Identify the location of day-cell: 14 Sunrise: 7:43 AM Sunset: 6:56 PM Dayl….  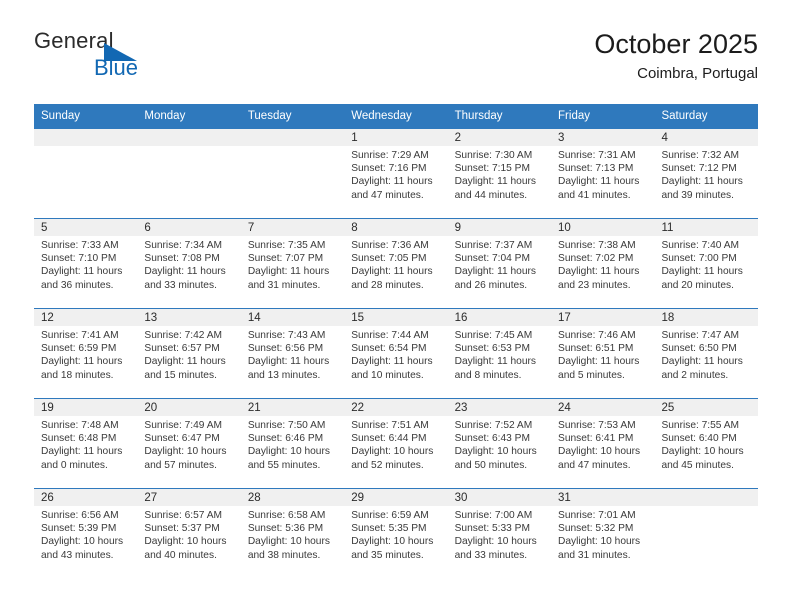
(292, 353).